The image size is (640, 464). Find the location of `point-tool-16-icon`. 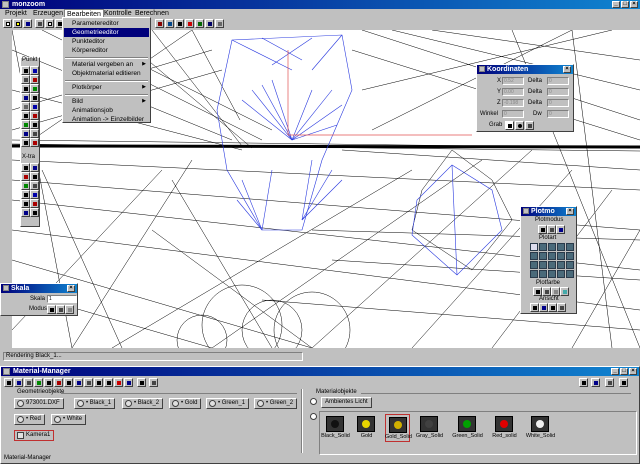

point-tool-16-icon is located at coordinates (34, 133).